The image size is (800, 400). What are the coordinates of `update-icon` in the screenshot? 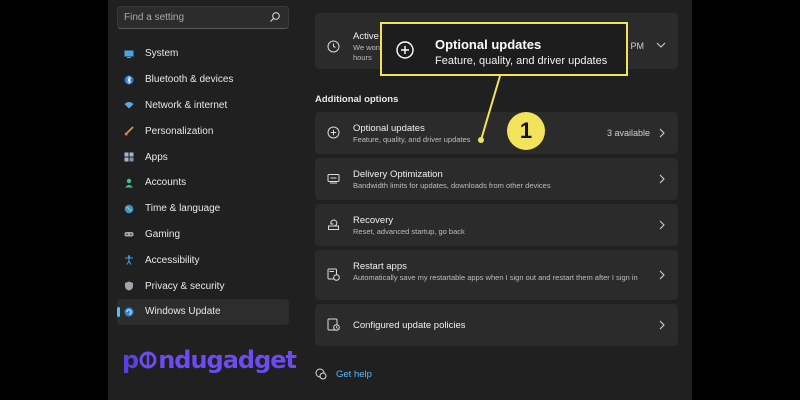 It's located at (129, 312).